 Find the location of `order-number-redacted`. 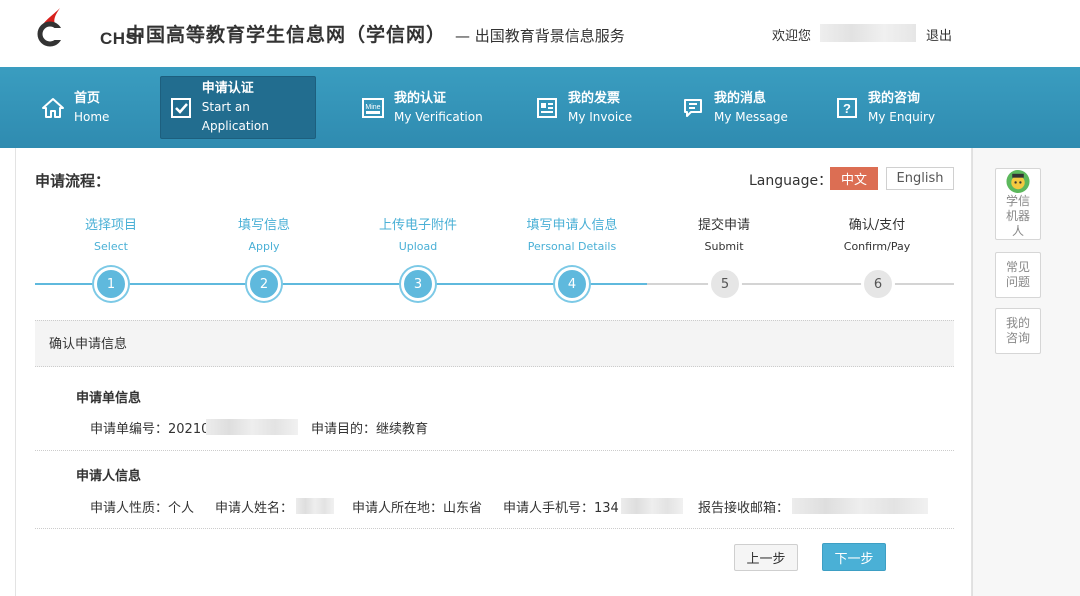

order-number-redacted is located at coordinates (252, 427).